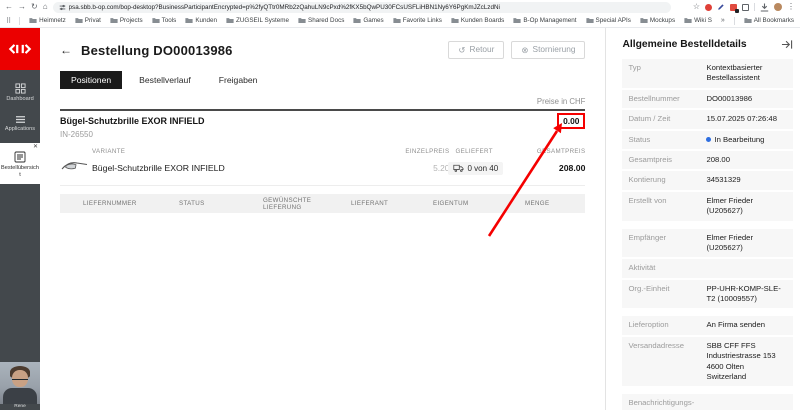 This screenshot has height=410, width=800. Describe the element at coordinates (657, 20) in the screenshot. I see `bookmark-folder: Mockups` at that location.